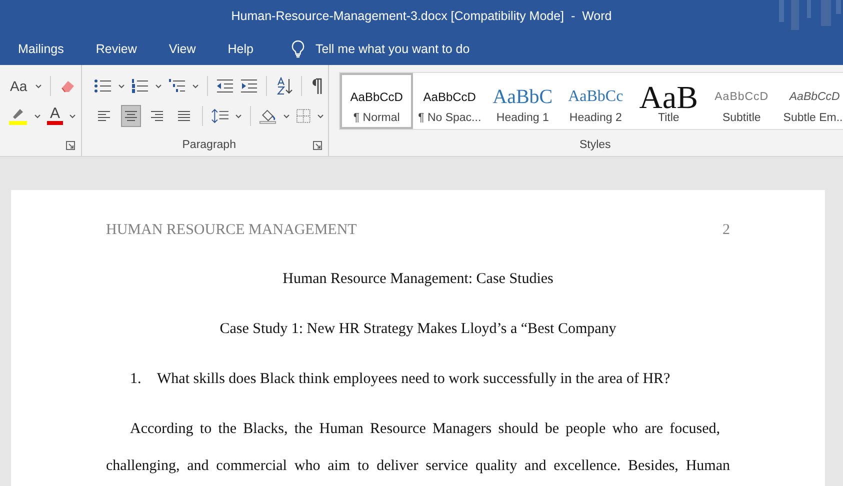  I want to click on menu-tab: Help, so click(241, 49).